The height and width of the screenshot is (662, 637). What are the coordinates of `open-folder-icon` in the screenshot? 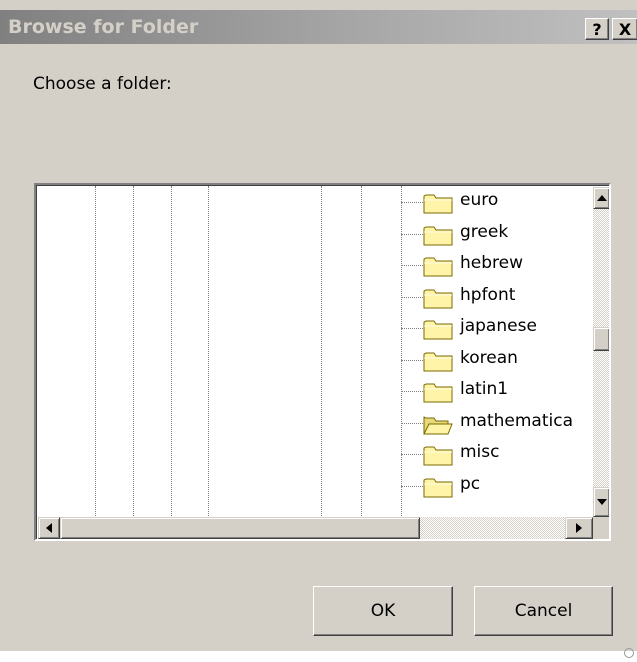 It's located at (438, 424).